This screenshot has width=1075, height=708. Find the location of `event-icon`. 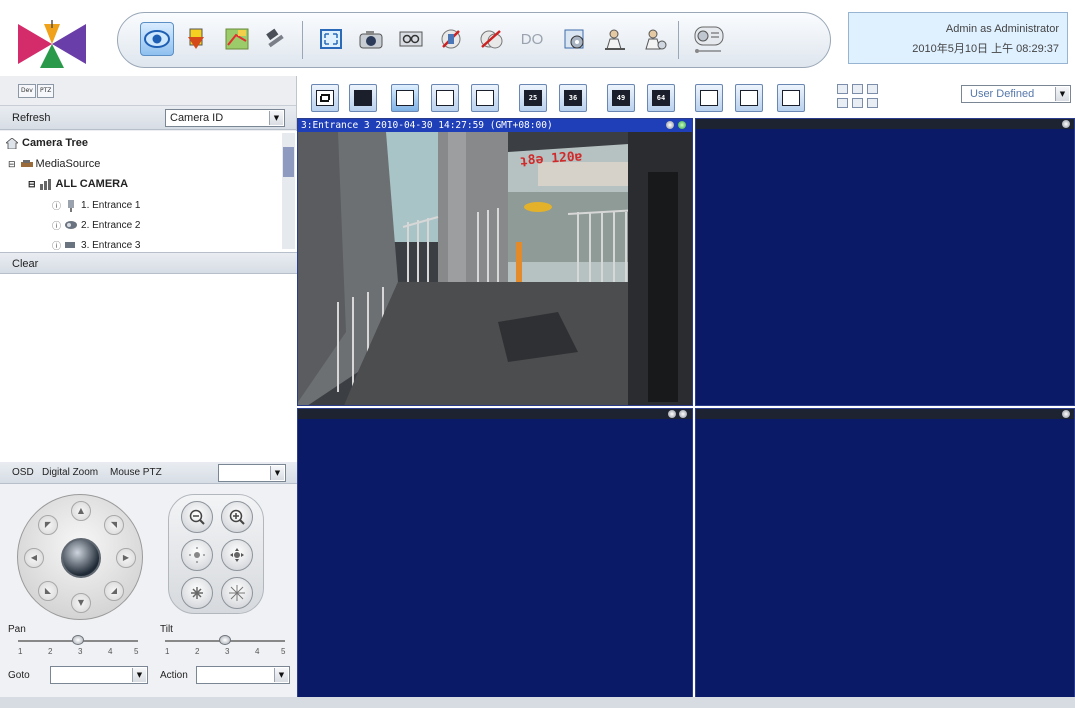

event-icon is located at coordinates (197, 39).